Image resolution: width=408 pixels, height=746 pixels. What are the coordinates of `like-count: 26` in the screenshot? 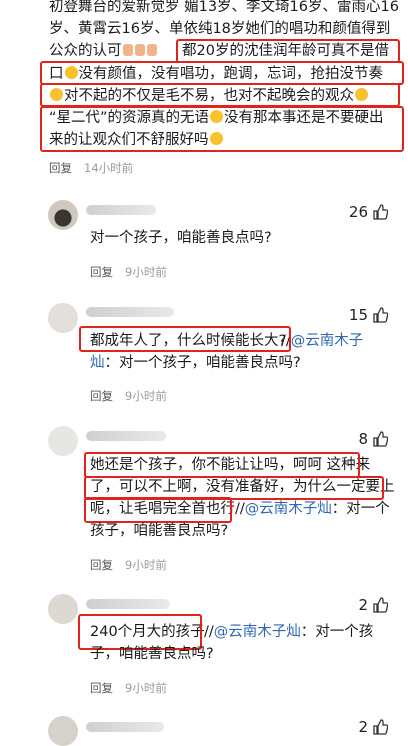 It's located at (358, 212).